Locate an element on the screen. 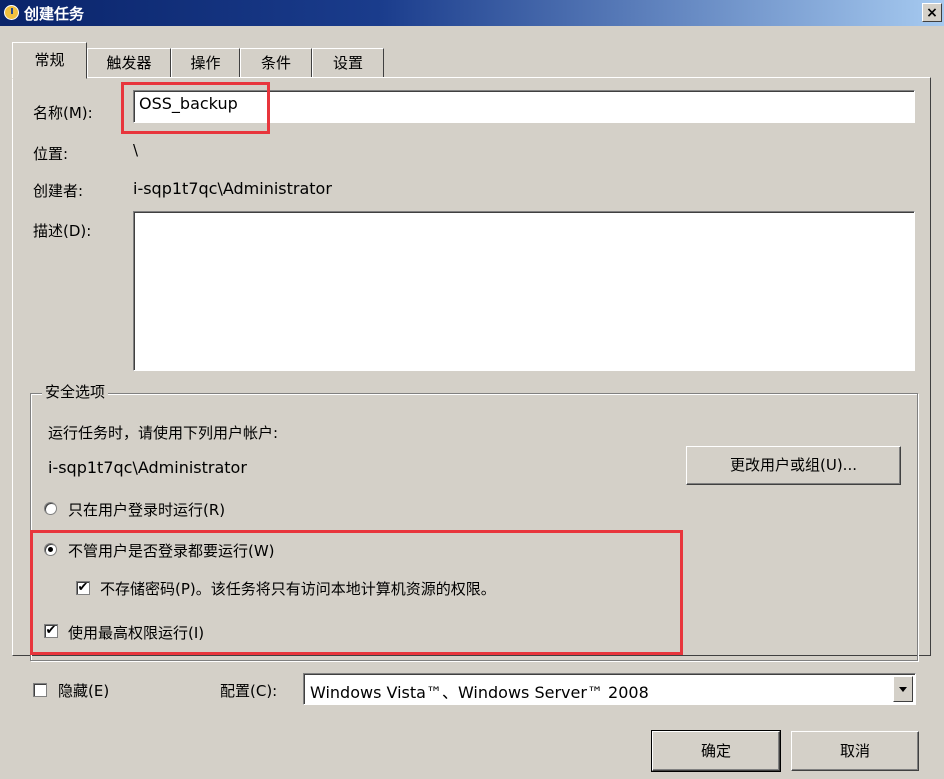  config-select: Windows Vista™、Windows Server™ 2008 is located at coordinates (609, 689).